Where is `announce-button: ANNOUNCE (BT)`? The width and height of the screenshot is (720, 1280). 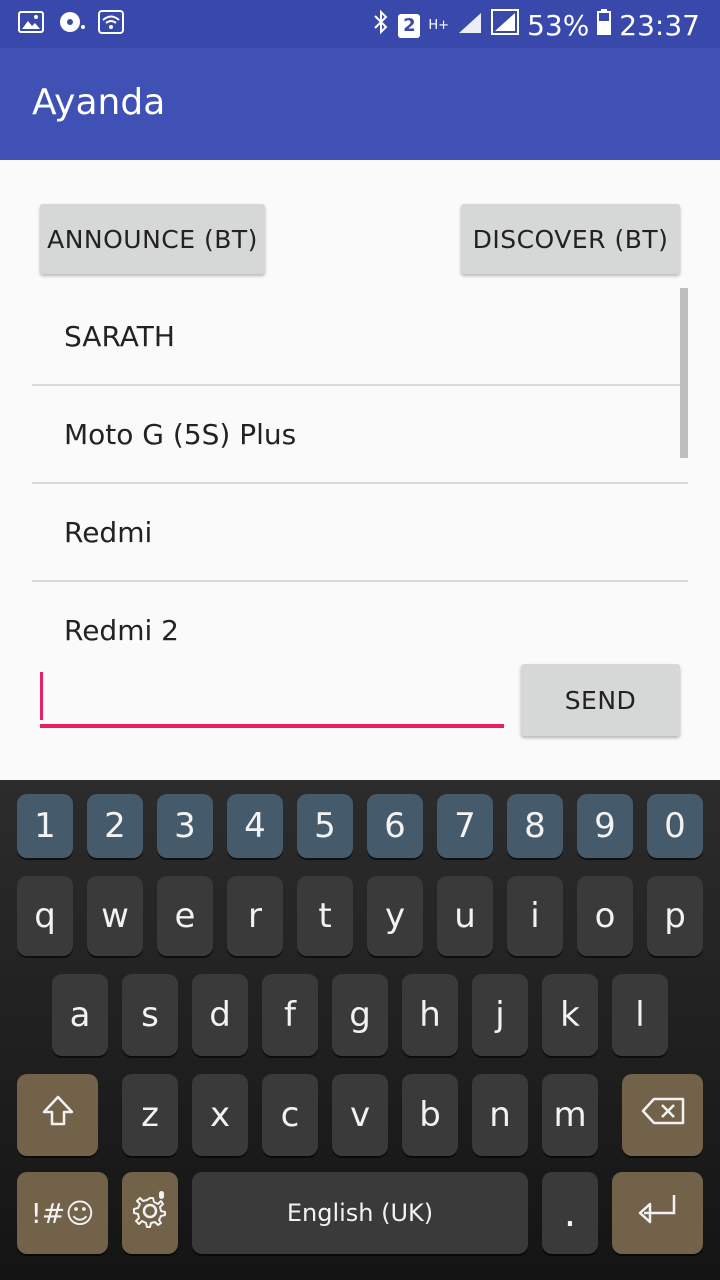
announce-button: ANNOUNCE (BT) is located at coordinates (152, 239).